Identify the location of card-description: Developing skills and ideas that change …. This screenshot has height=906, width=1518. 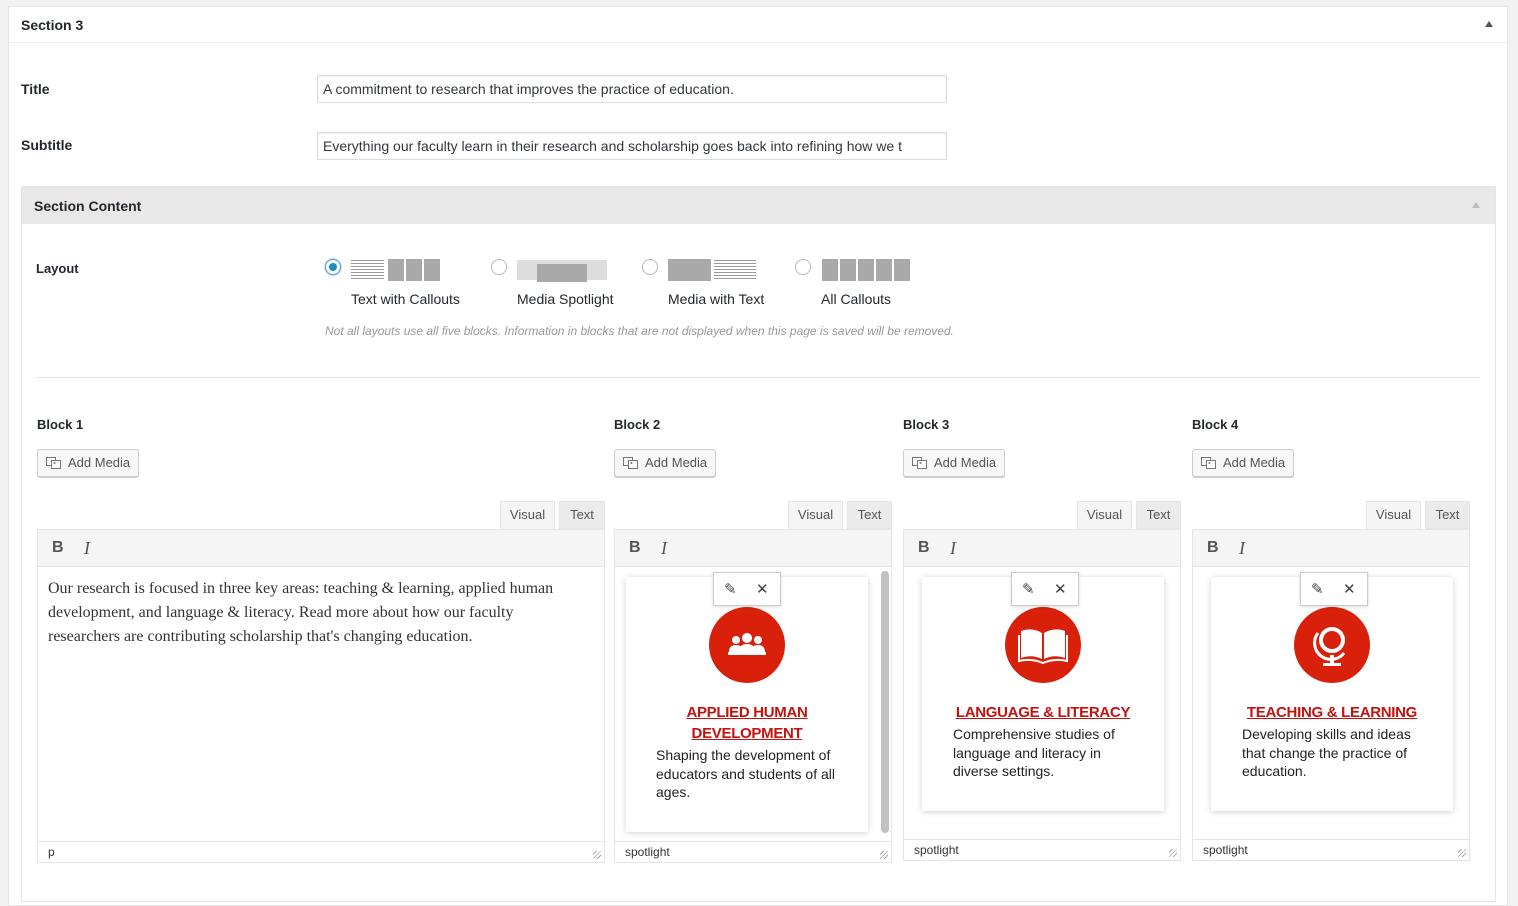
(1326, 752).